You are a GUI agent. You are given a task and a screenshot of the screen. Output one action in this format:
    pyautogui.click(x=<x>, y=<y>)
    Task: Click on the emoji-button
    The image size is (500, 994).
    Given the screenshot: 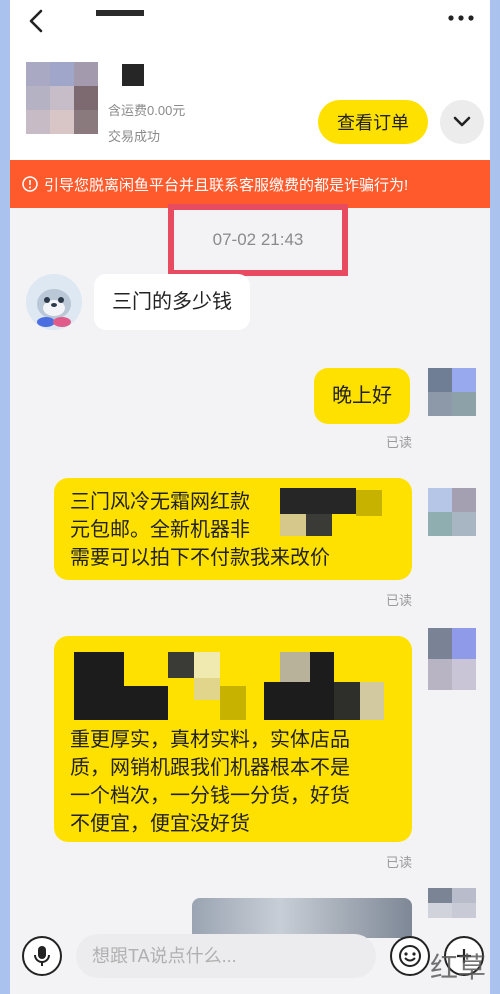 What is the action you would take?
    pyautogui.click(x=410, y=956)
    